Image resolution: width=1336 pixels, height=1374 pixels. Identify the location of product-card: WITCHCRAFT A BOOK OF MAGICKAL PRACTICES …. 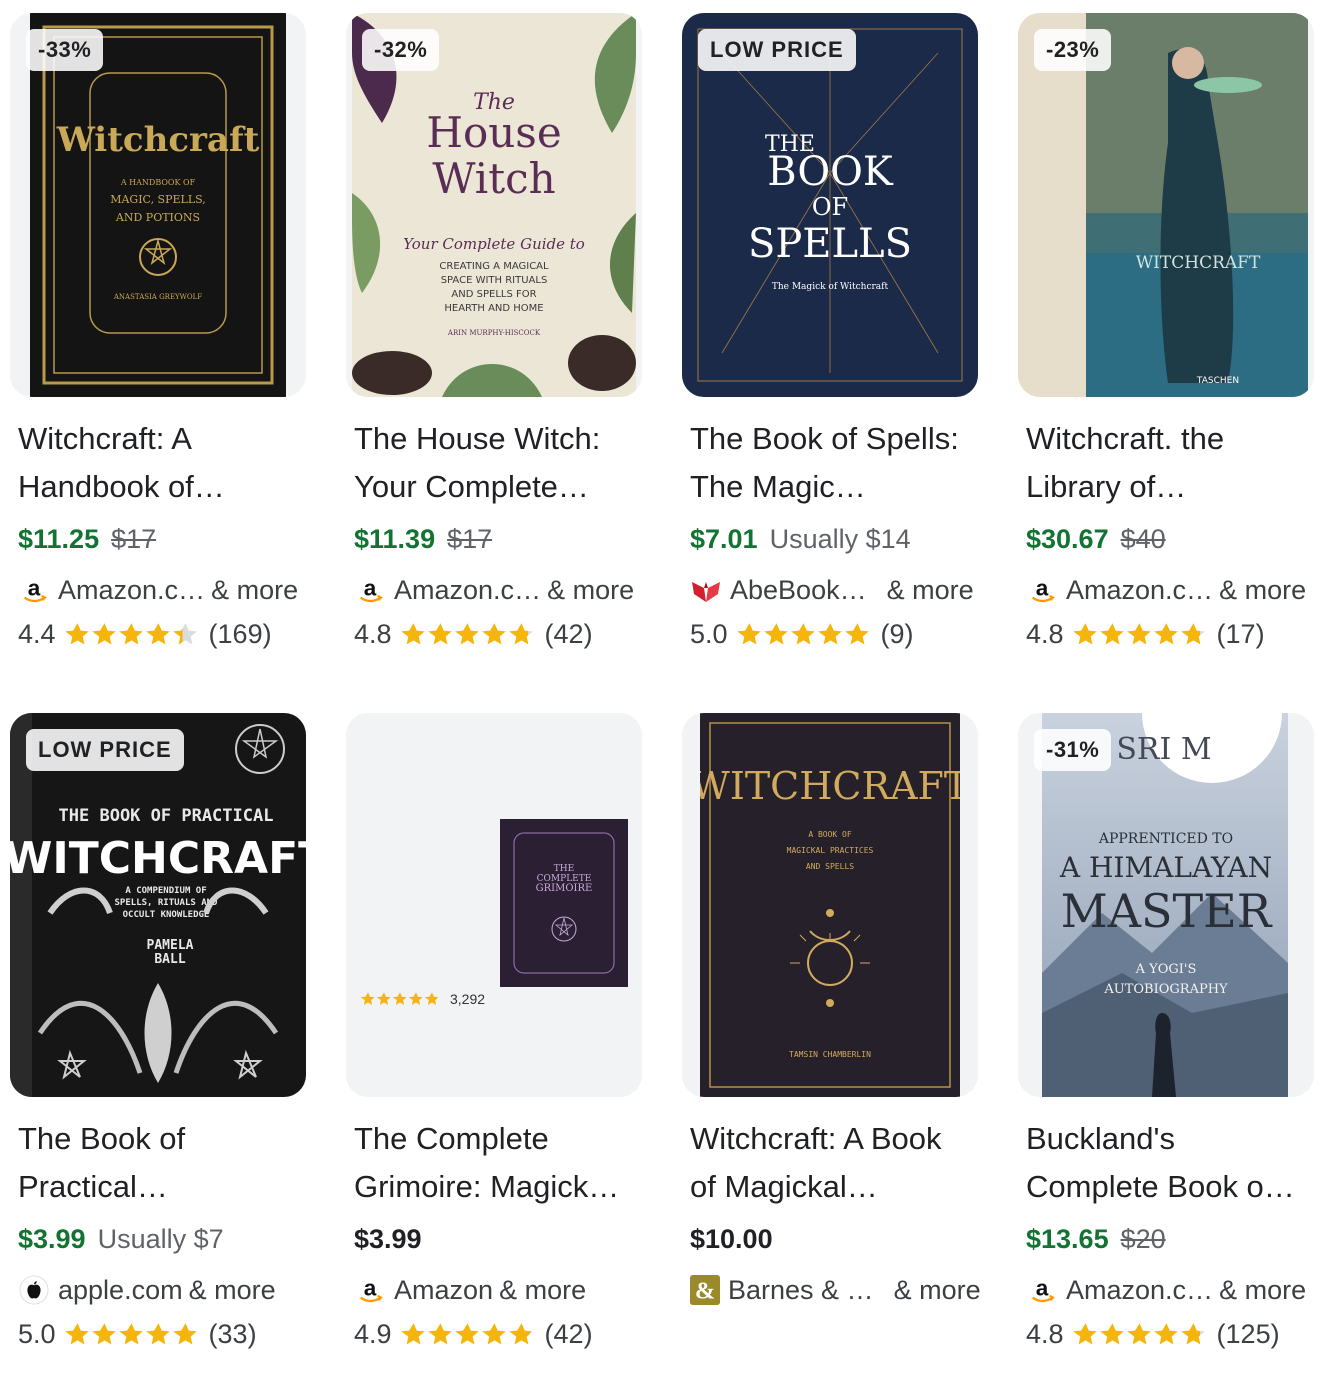
(831, 1043).